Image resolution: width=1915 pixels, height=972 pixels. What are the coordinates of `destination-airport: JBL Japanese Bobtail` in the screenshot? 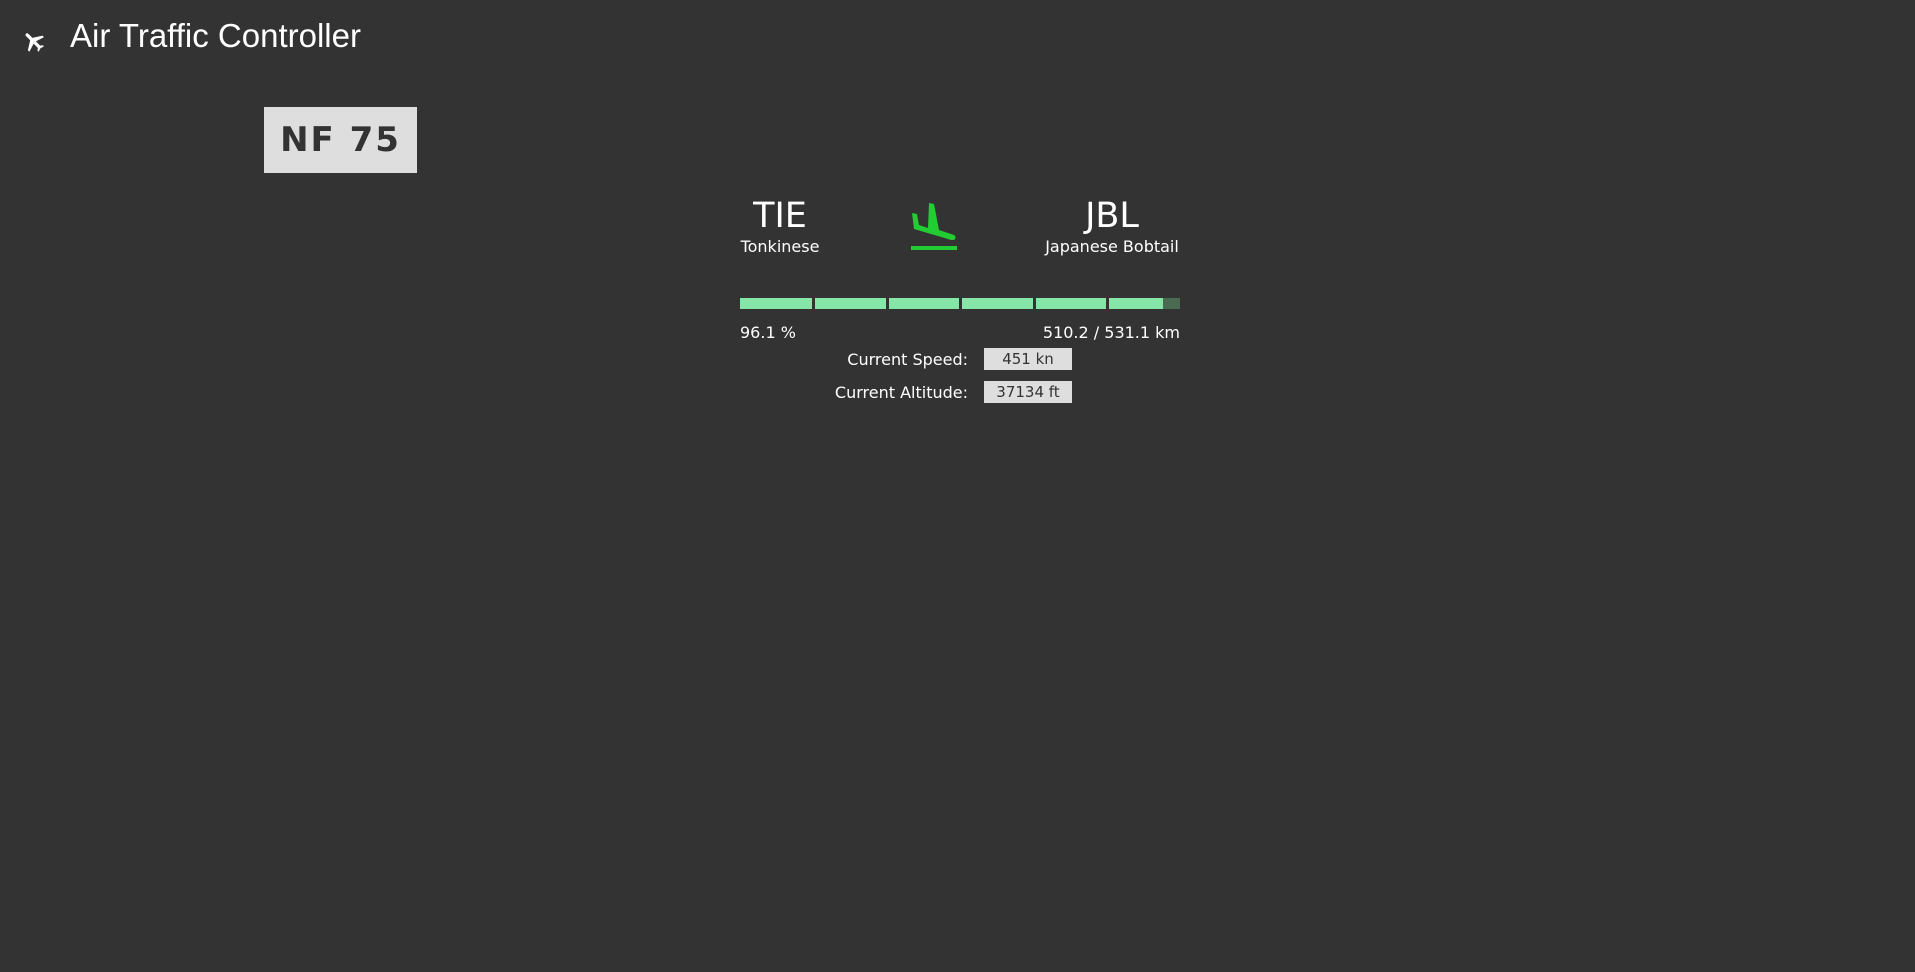 It's located at (1112, 226).